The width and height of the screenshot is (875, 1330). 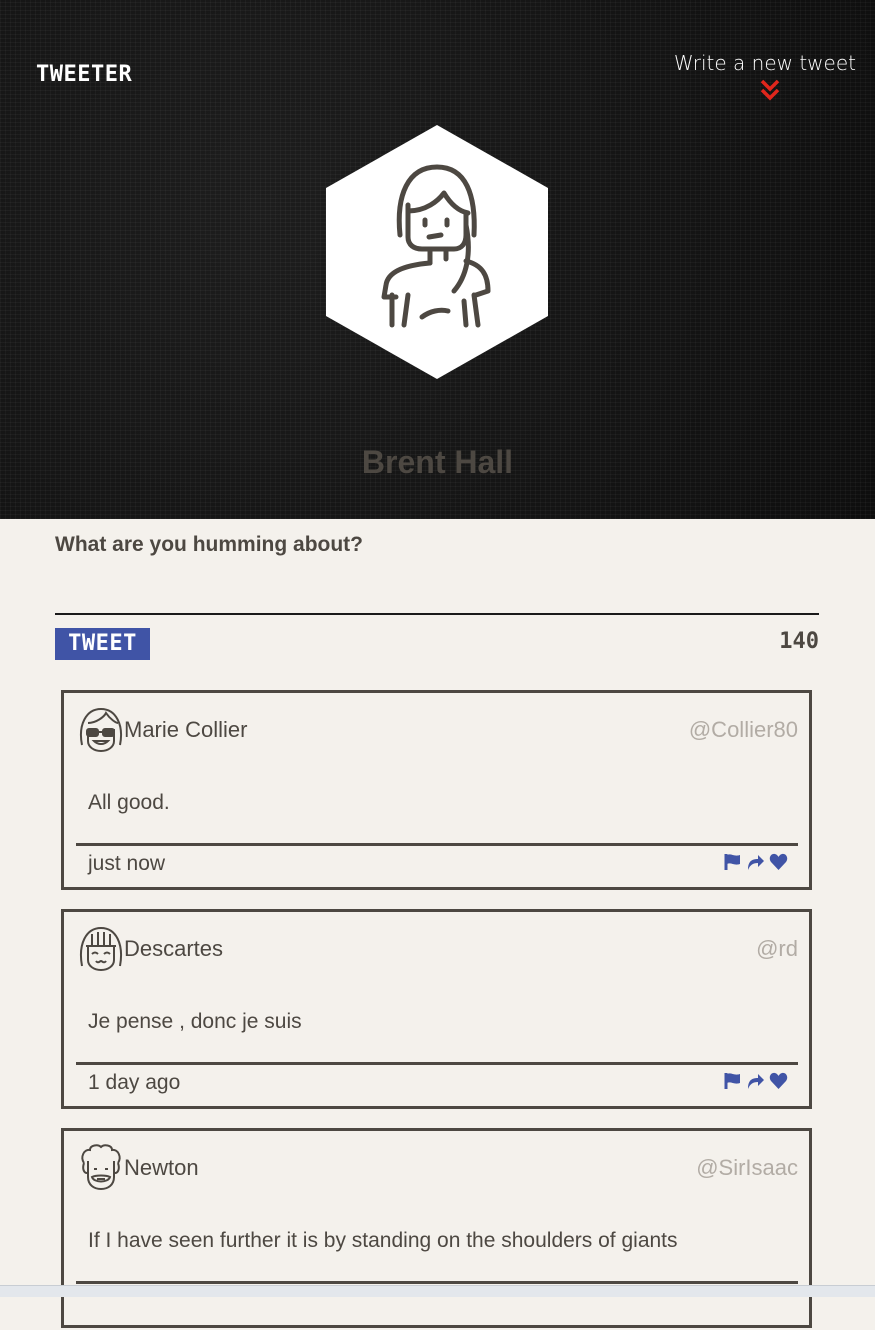 What do you see at coordinates (101, 730) in the screenshot?
I see `woman-with-glasses-avatar-icon` at bounding box center [101, 730].